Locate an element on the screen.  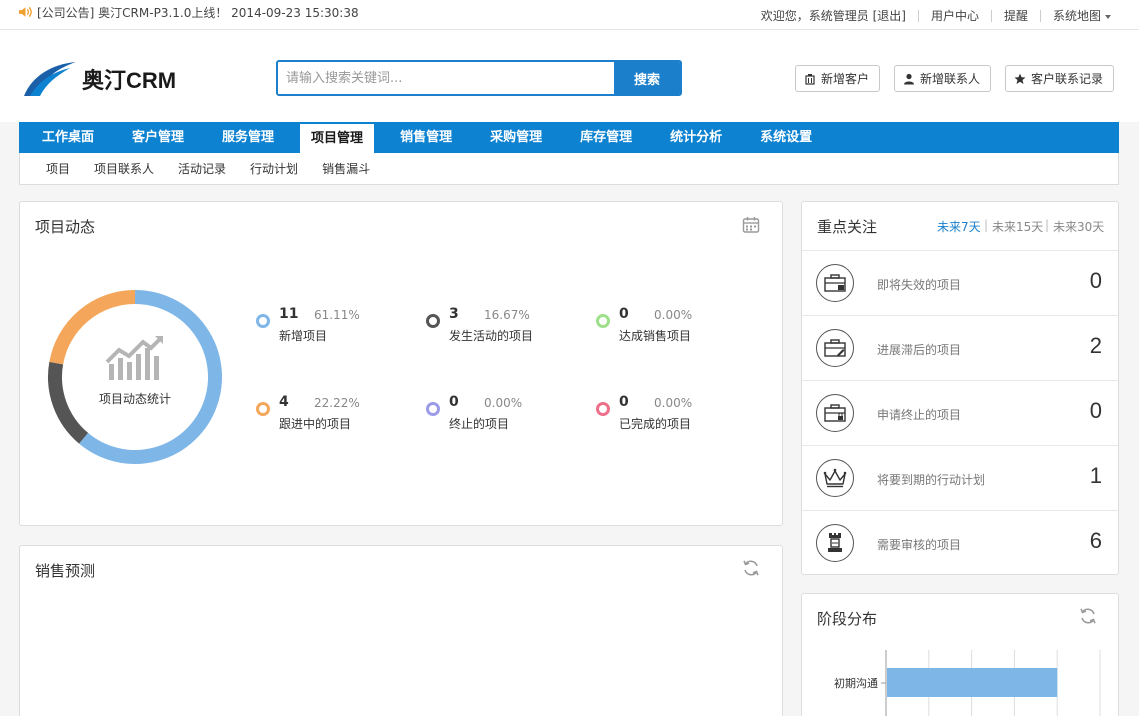
focus-row-lagging: 进展滞后的项目 2 is located at coordinates (960, 347).